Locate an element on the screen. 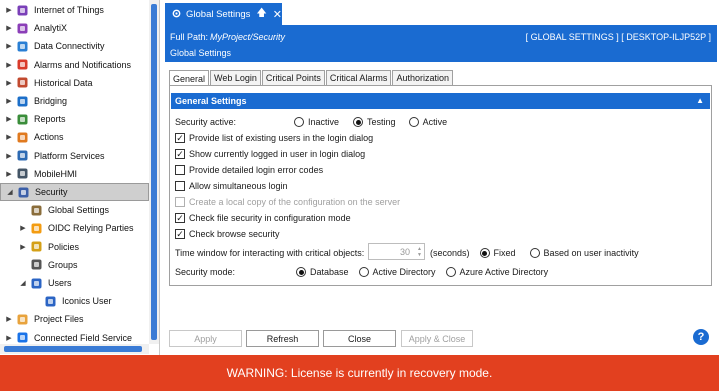  tree-item-project-files: ▶ Project Files is located at coordinates (74, 319).